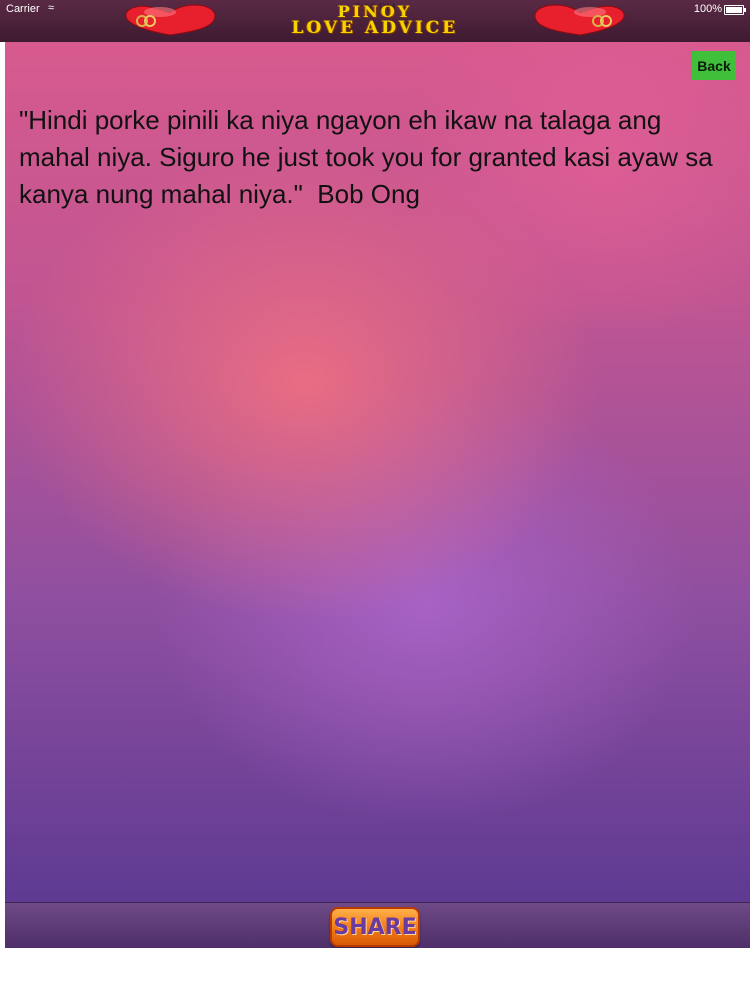  Describe the element at coordinates (375, 28) in the screenshot. I see `app-title-line2: LOVE ADVICE` at that location.